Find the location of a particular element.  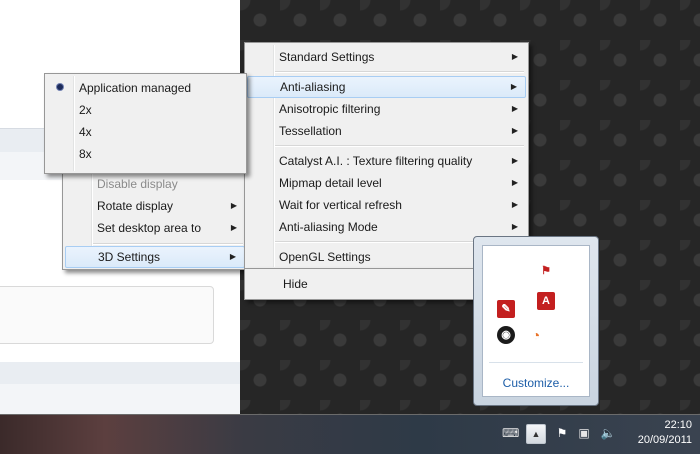

menu-item-label: Anti-aliasing is located at coordinates (313, 87).